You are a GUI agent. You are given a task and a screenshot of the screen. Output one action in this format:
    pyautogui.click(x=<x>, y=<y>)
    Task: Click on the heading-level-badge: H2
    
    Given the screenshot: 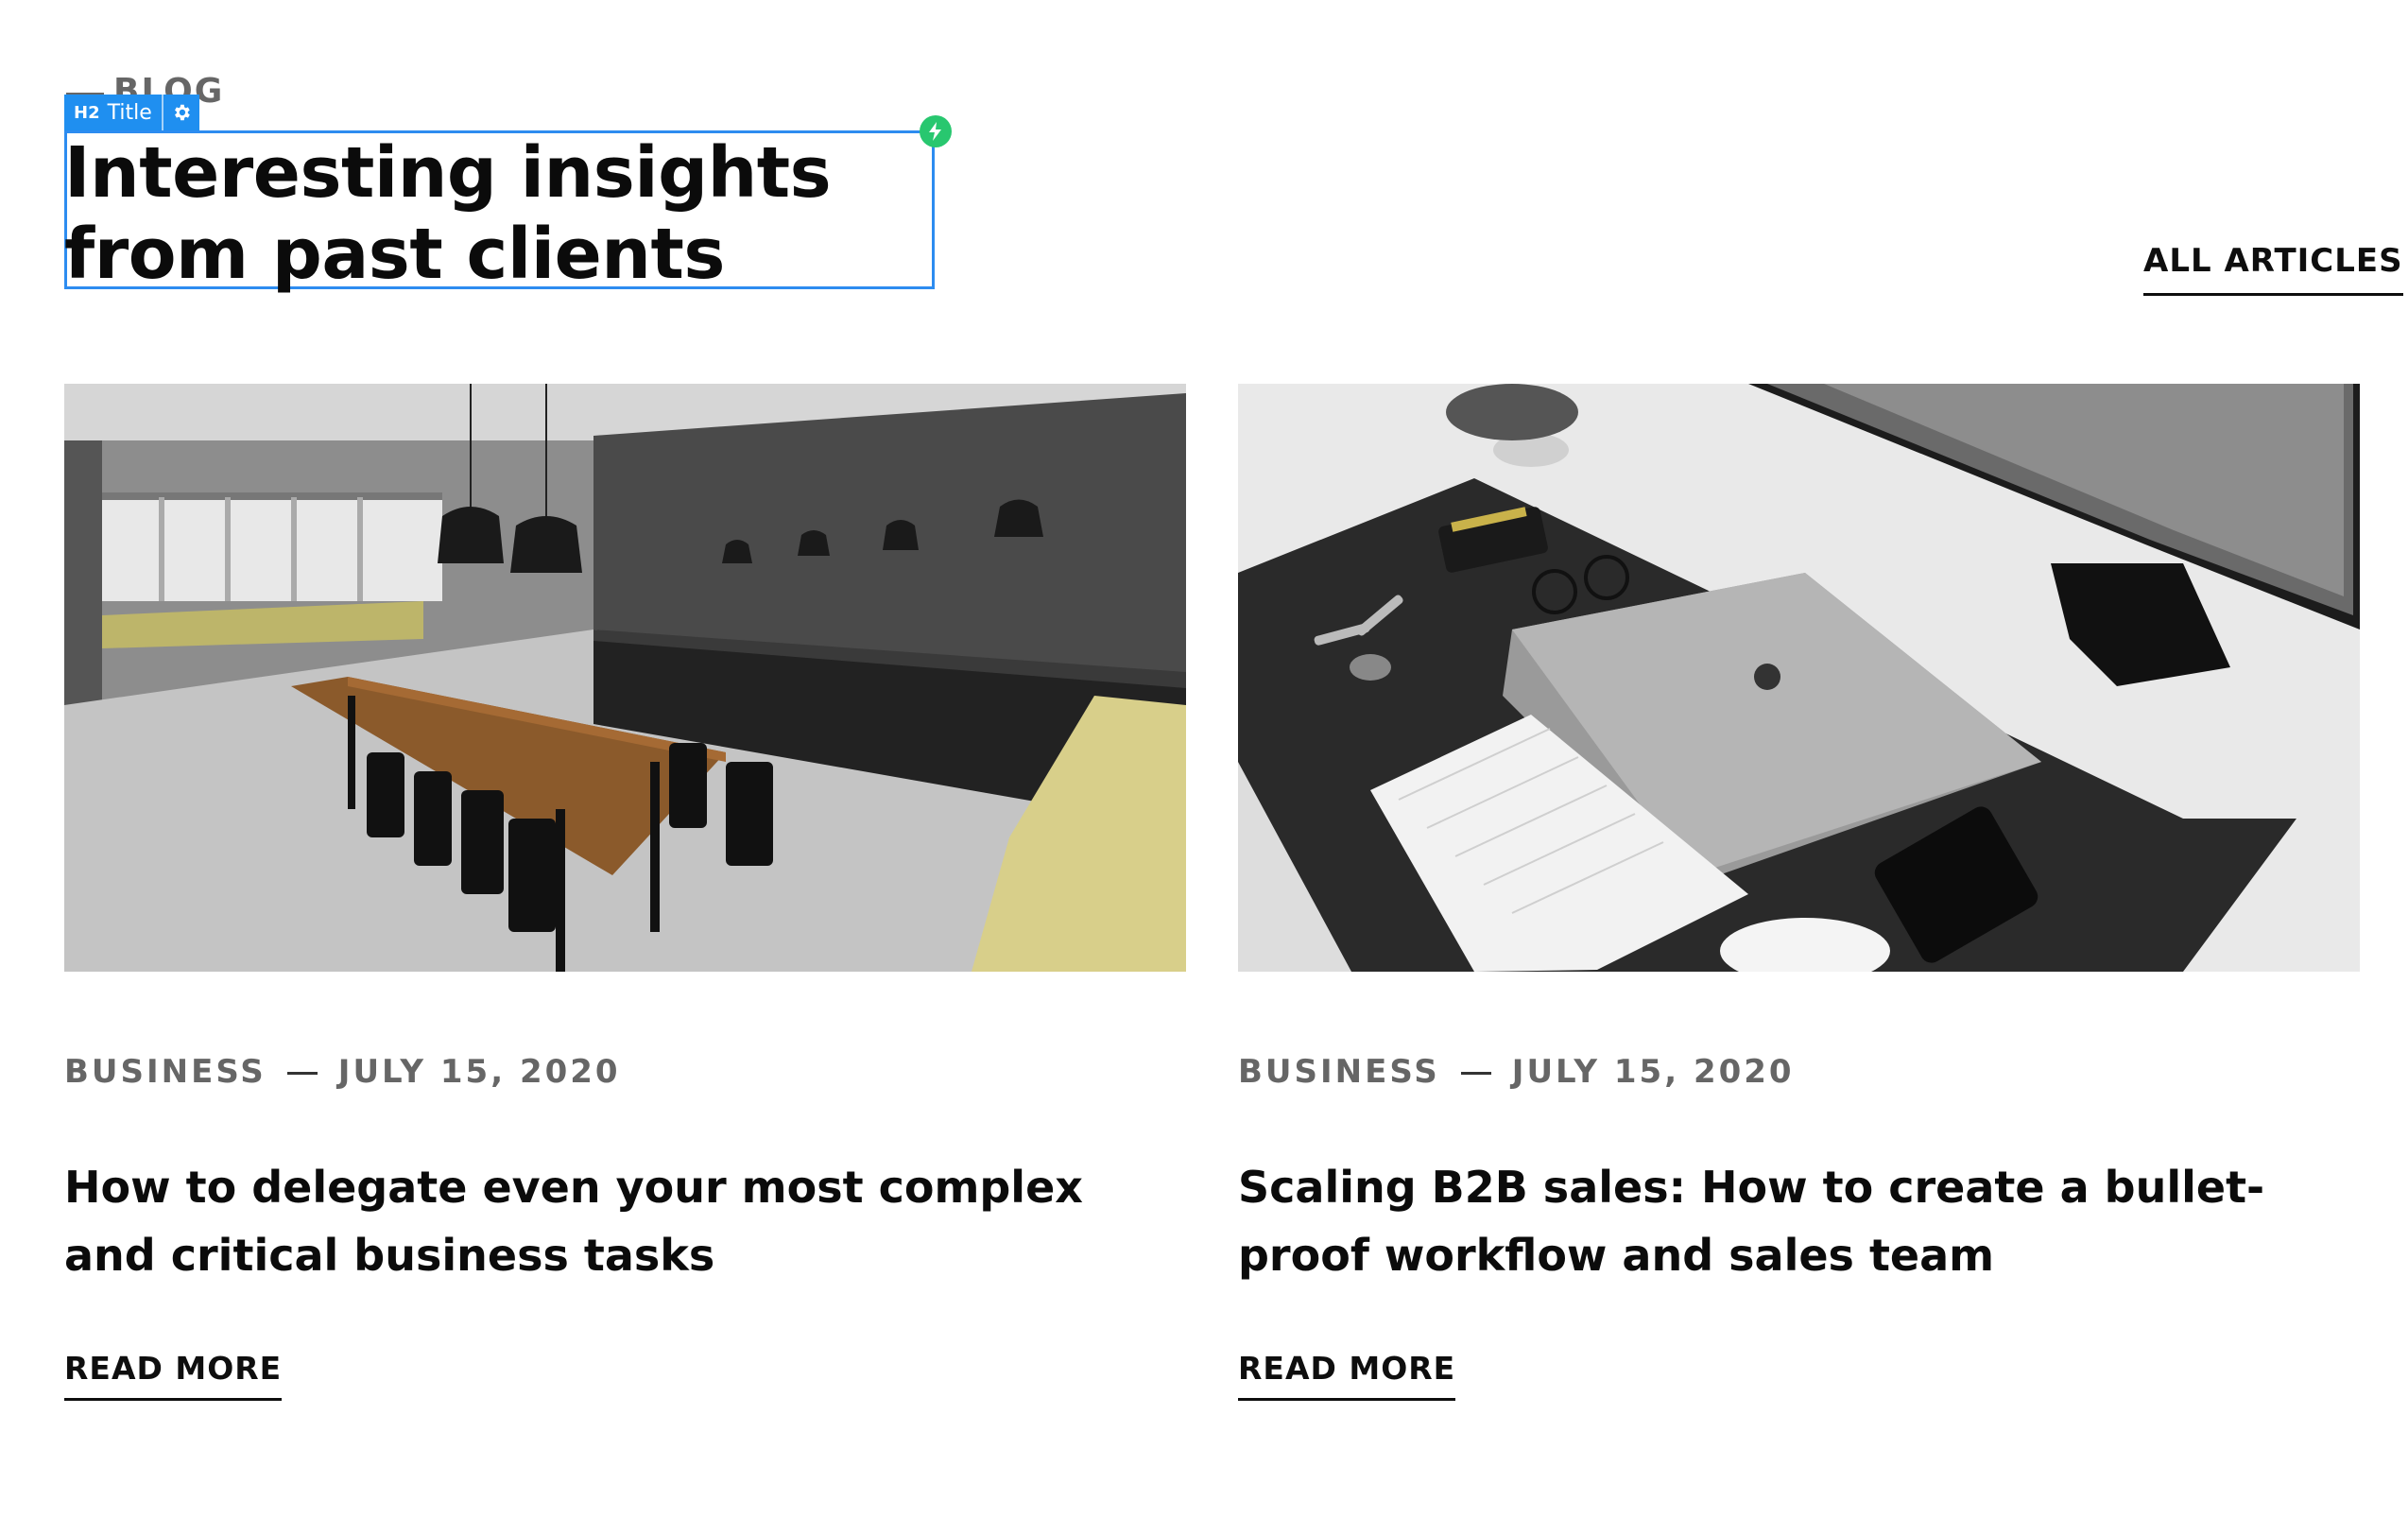 What is the action you would take?
    pyautogui.click(x=87, y=112)
    